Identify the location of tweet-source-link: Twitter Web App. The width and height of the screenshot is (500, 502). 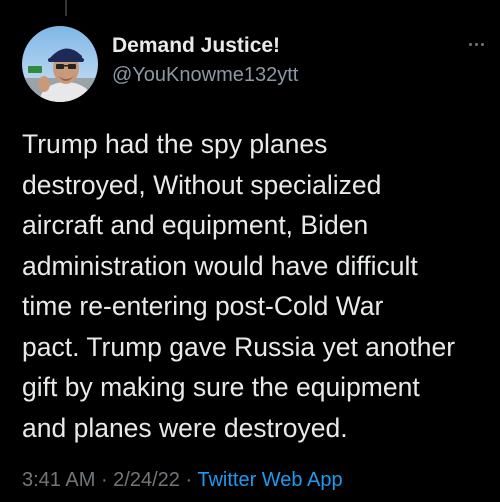
(269, 480).